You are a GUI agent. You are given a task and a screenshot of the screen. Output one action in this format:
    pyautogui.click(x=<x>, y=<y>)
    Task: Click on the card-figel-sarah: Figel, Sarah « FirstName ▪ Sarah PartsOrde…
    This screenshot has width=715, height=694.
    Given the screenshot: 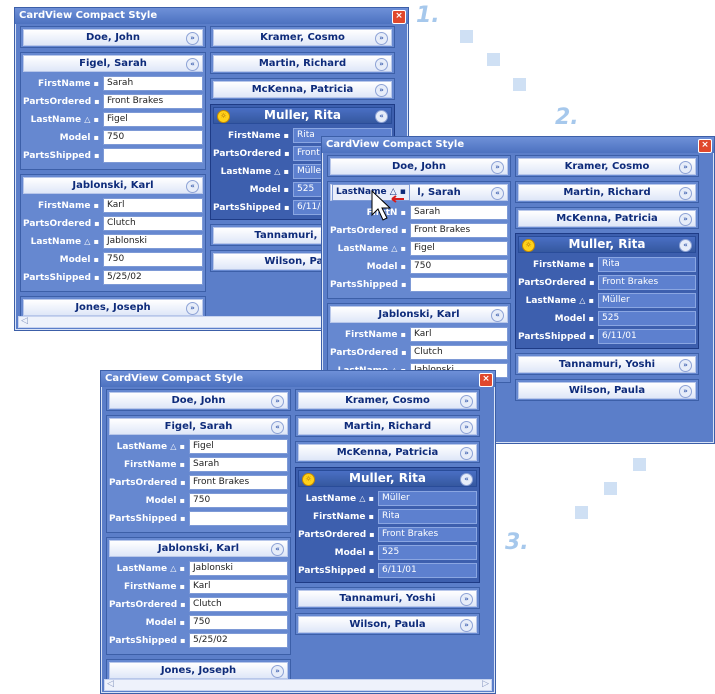 What is the action you would take?
    pyautogui.click(x=113, y=111)
    